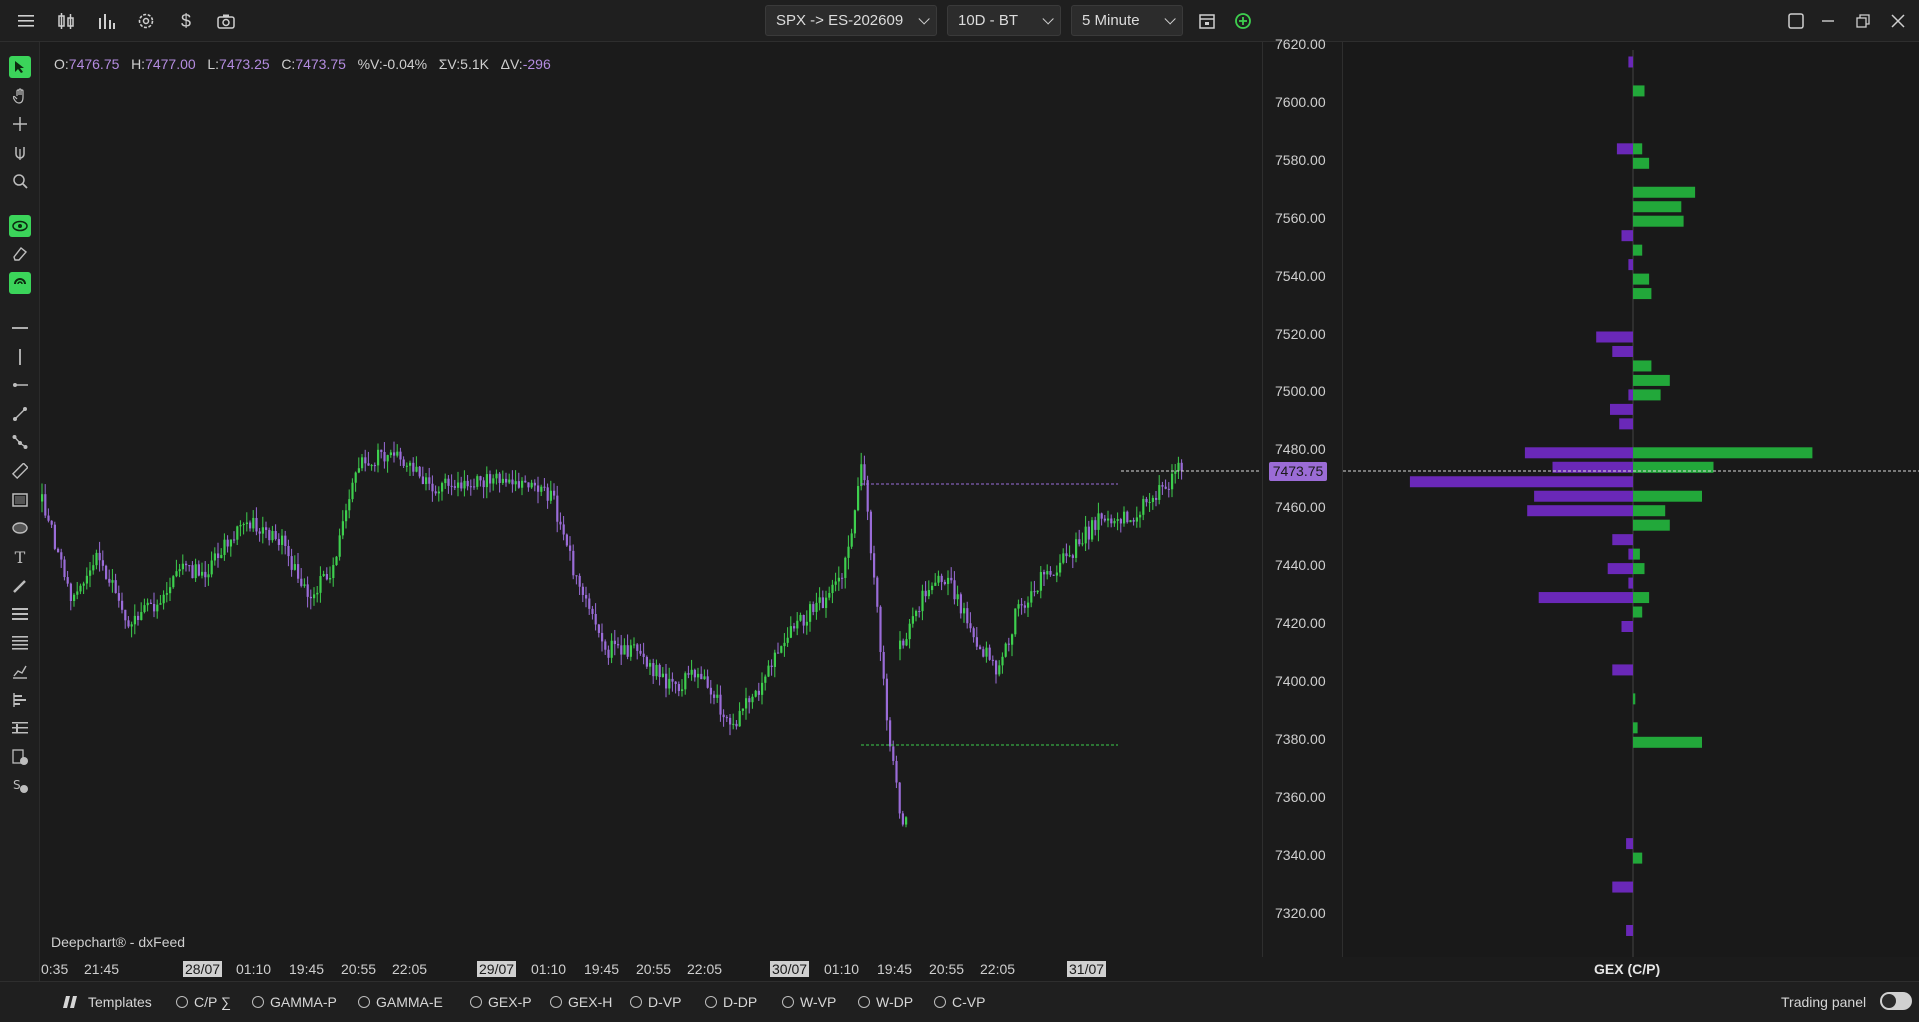 The image size is (1919, 1022). Describe the element at coordinates (226, 21) in the screenshot. I see `camera-icon` at that location.